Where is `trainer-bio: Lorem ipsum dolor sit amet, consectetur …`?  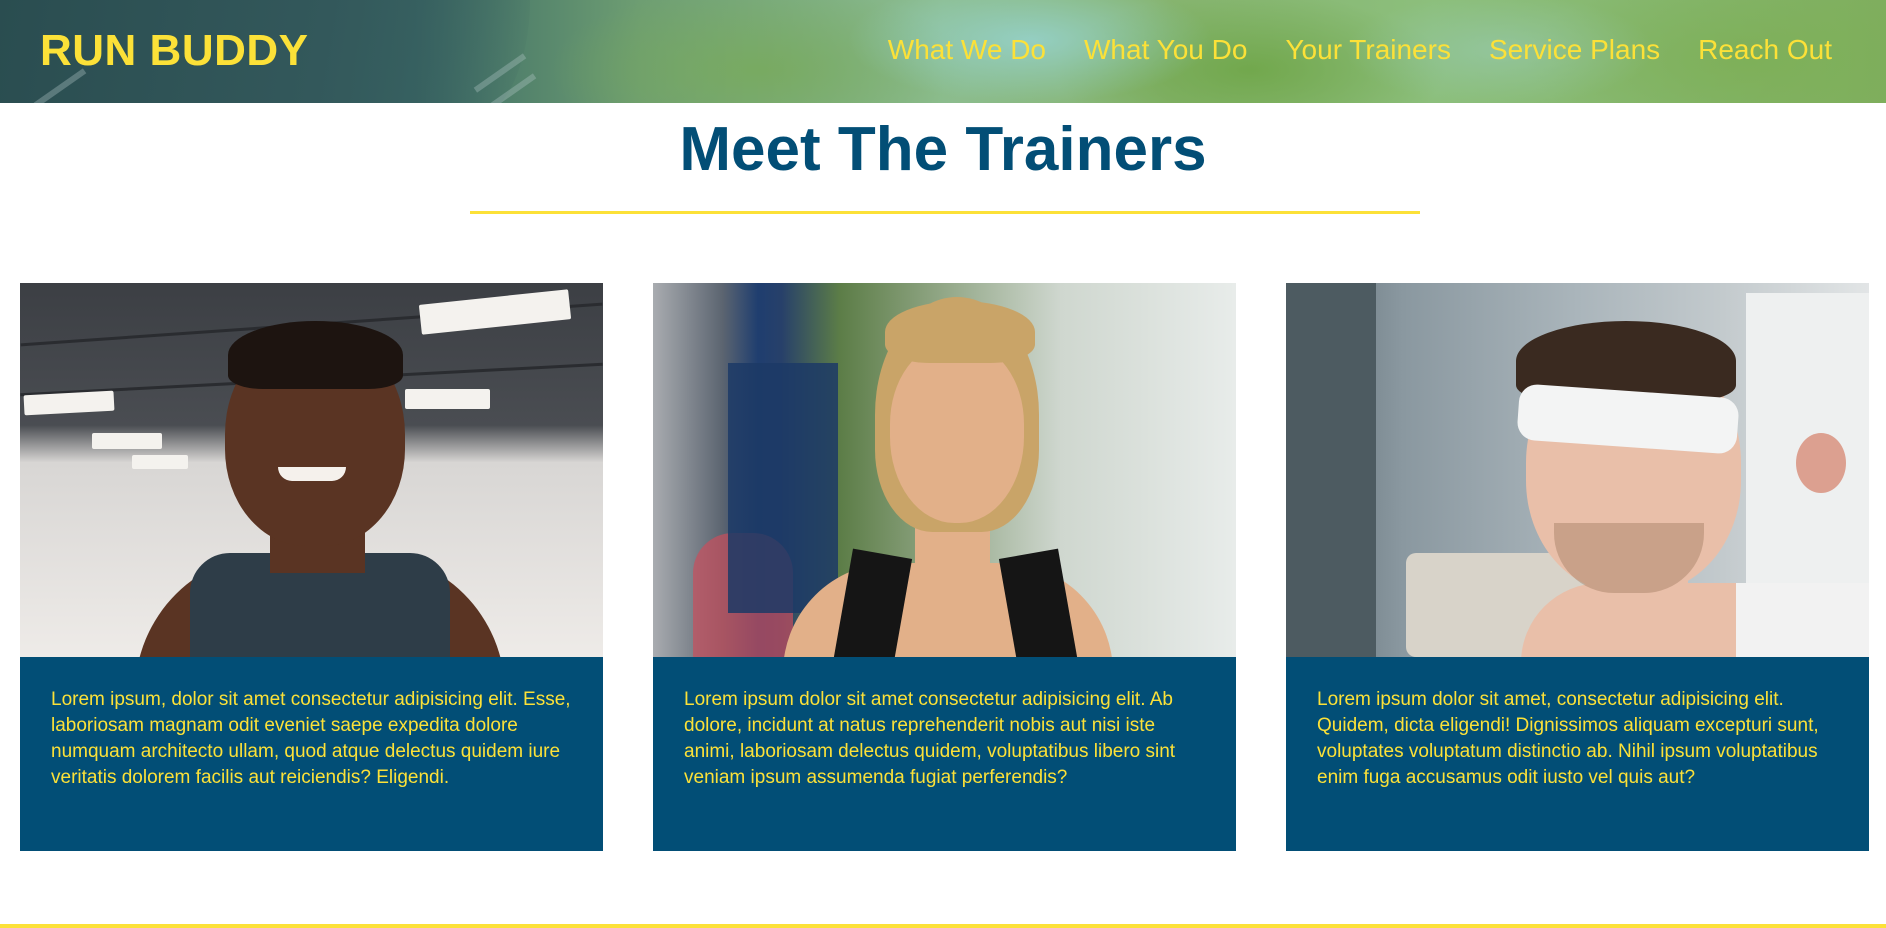
trainer-bio: Lorem ipsum dolor sit amet, consectetur … is located at coordinates (1577, 754).